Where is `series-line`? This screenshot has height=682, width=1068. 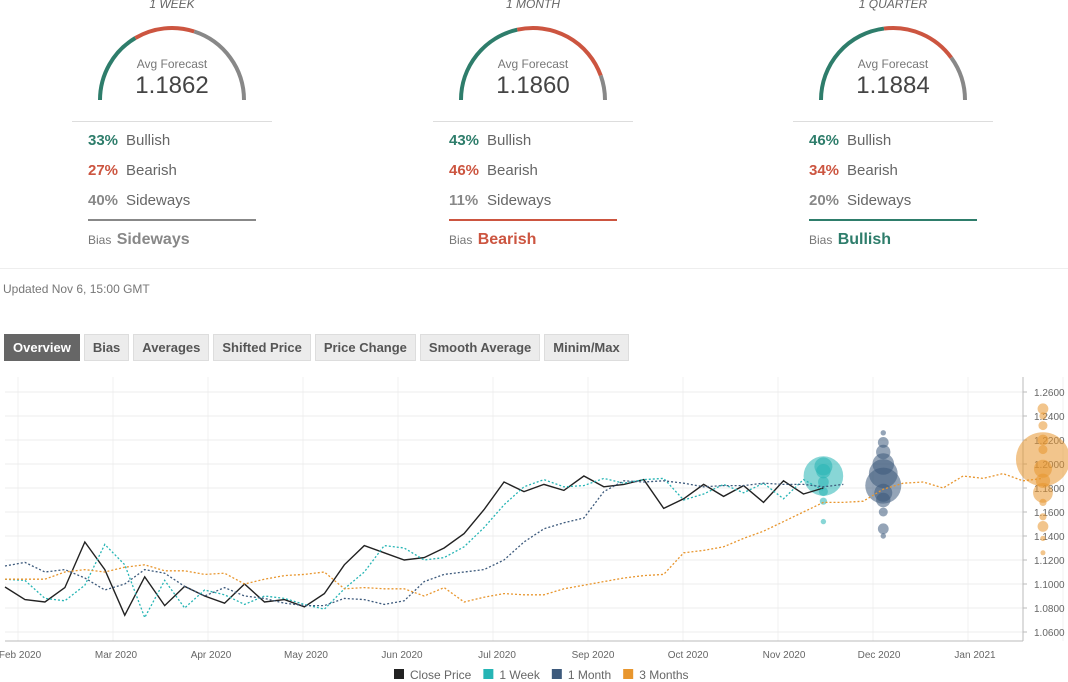
series-line is located at coordinates (424, 543).